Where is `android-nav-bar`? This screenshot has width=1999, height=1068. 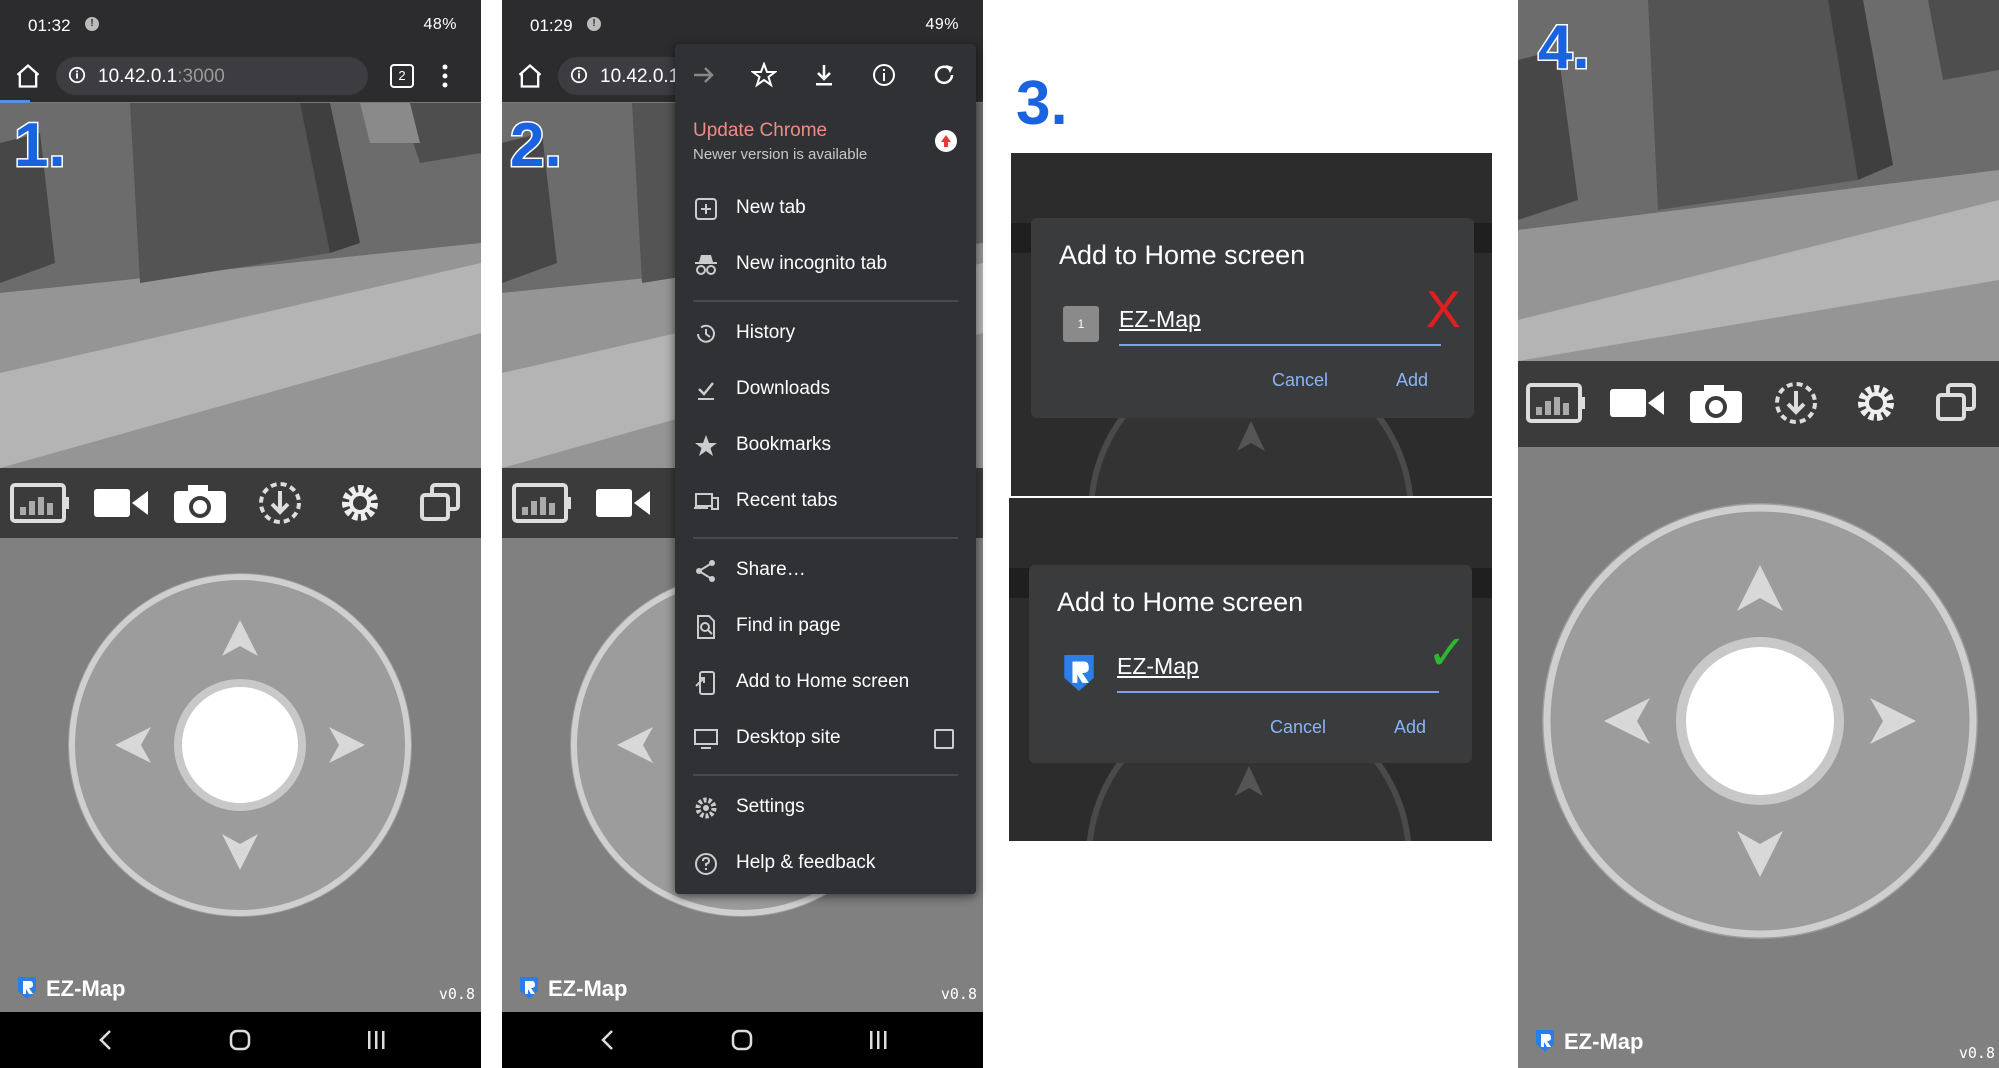
android-nav-bar is located at coordinates (742, 1040).